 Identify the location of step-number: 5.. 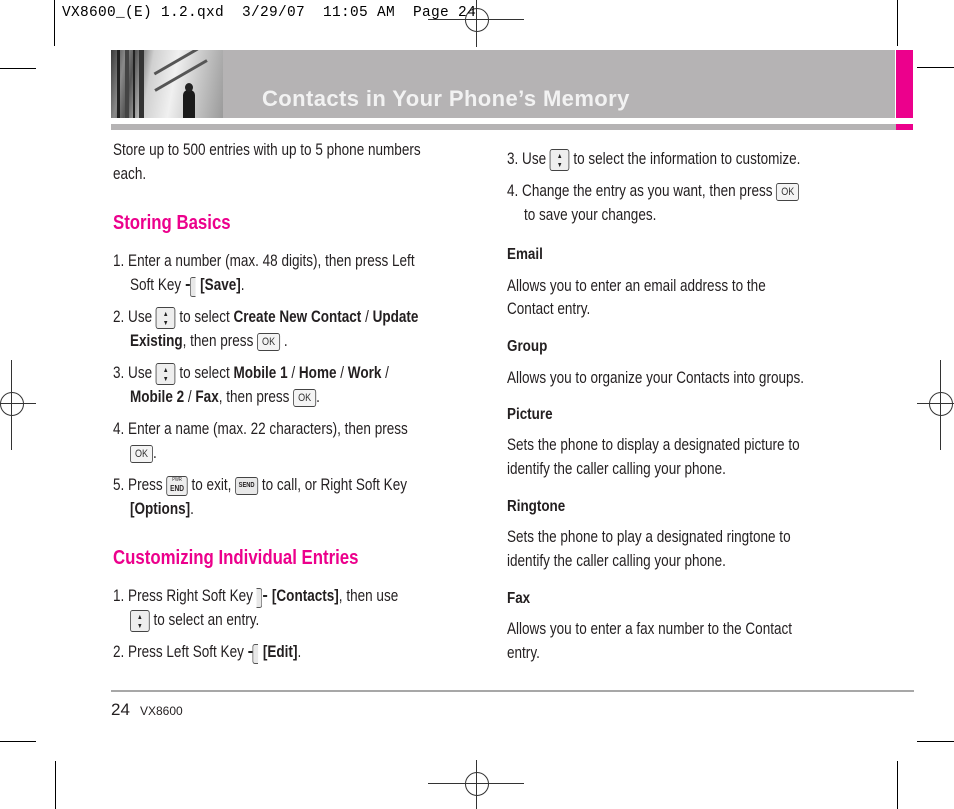
(119, 485).